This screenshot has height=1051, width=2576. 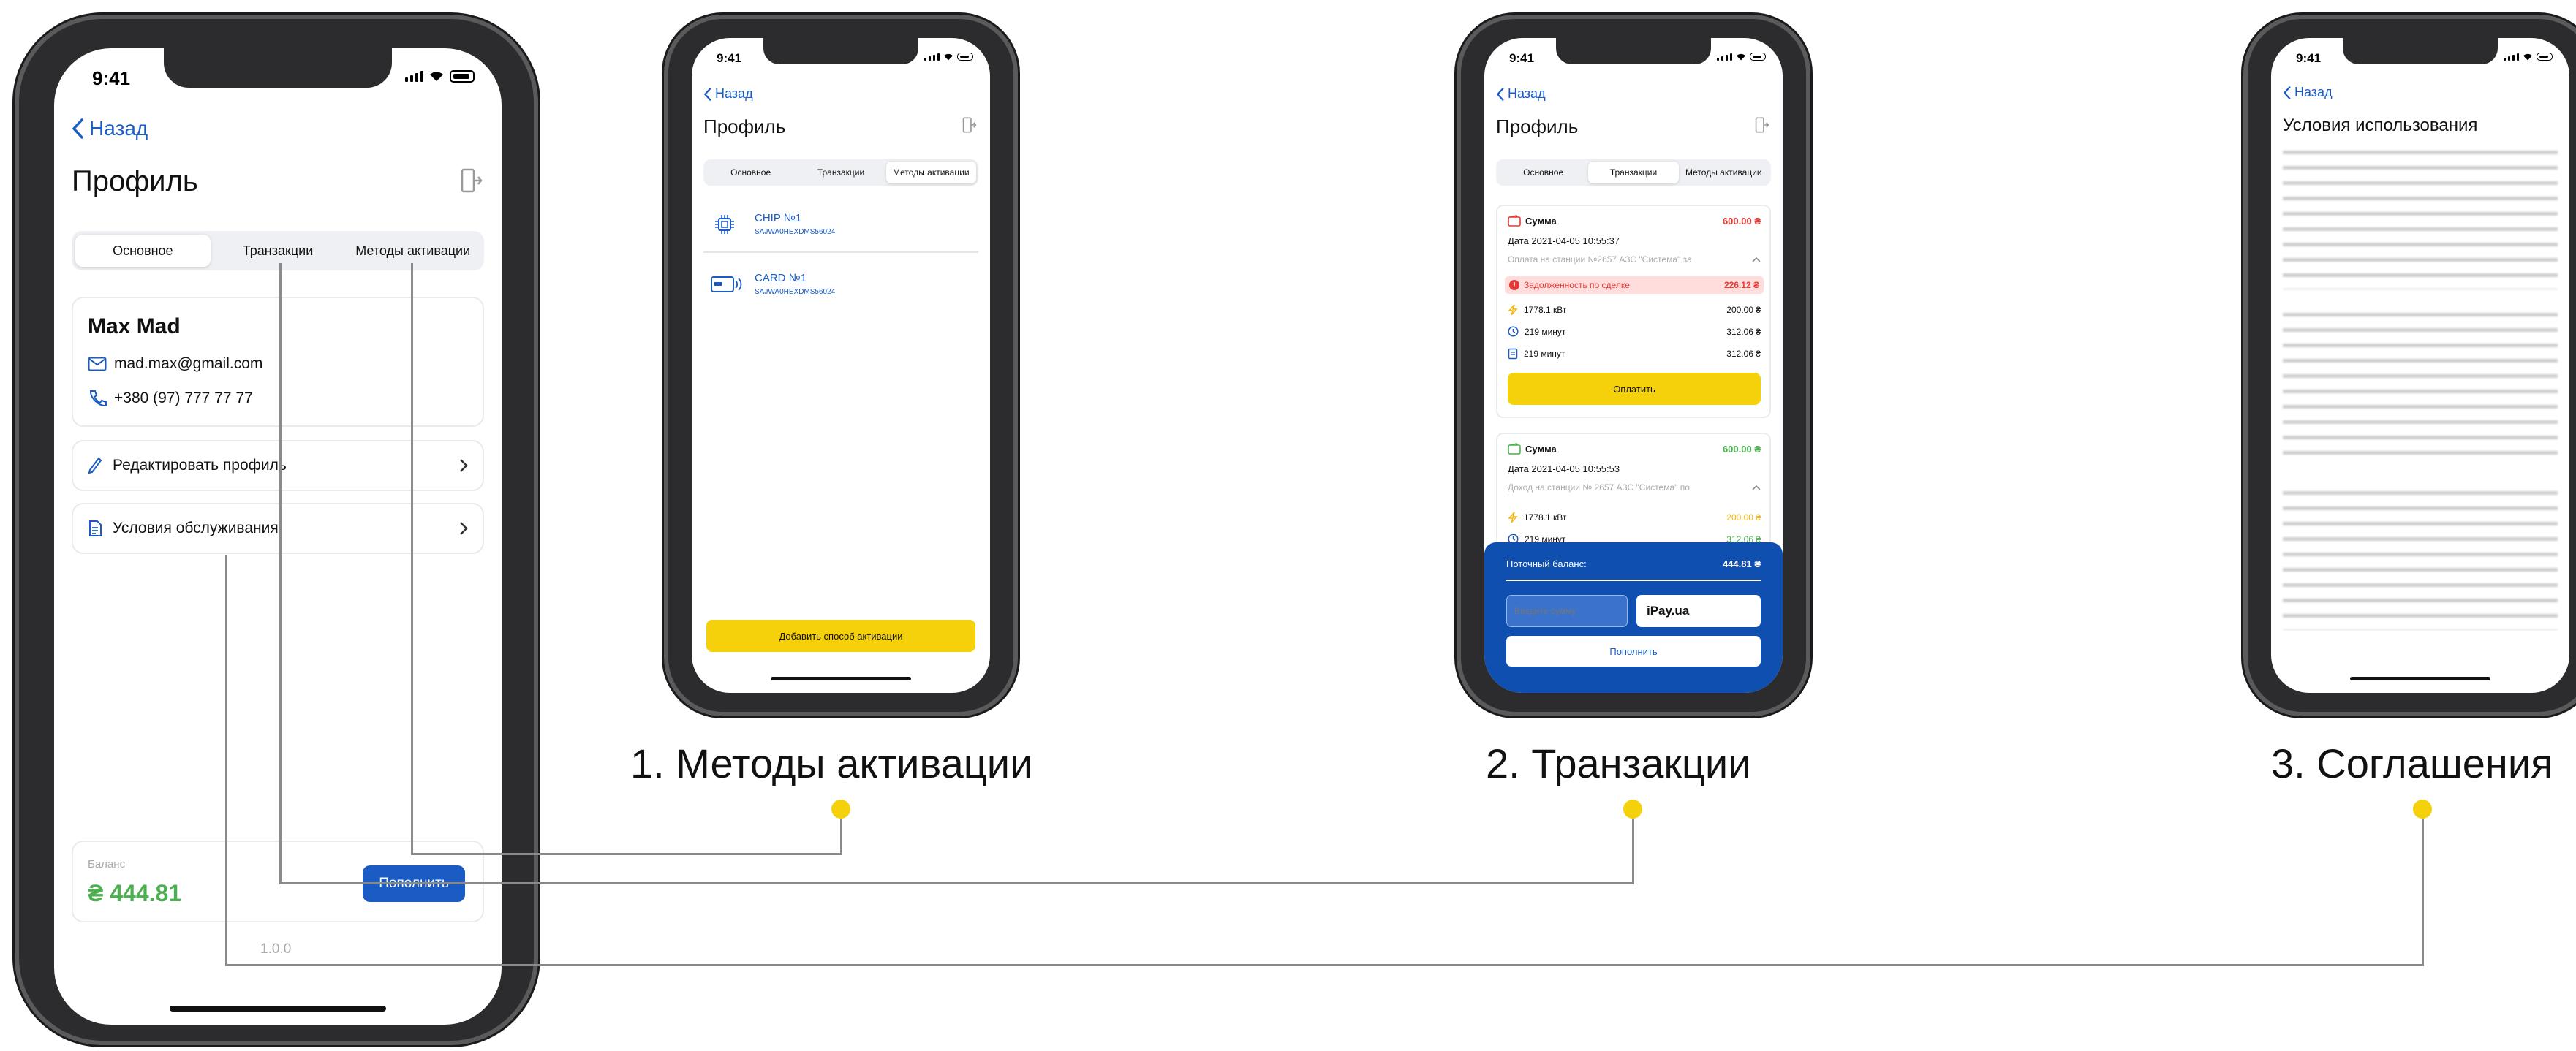 What do you see at coordinates (1741, 285) in the screenshot?
I see `debt-value: 226.12 ₴` at bounding box center [1741, 285].